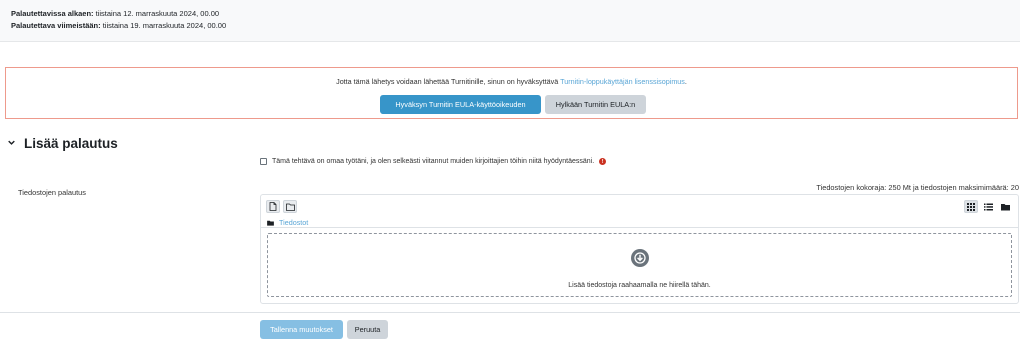 This screenshot has height=342, width=1024. I want to click on grid-view-icon, so click(971, 206).